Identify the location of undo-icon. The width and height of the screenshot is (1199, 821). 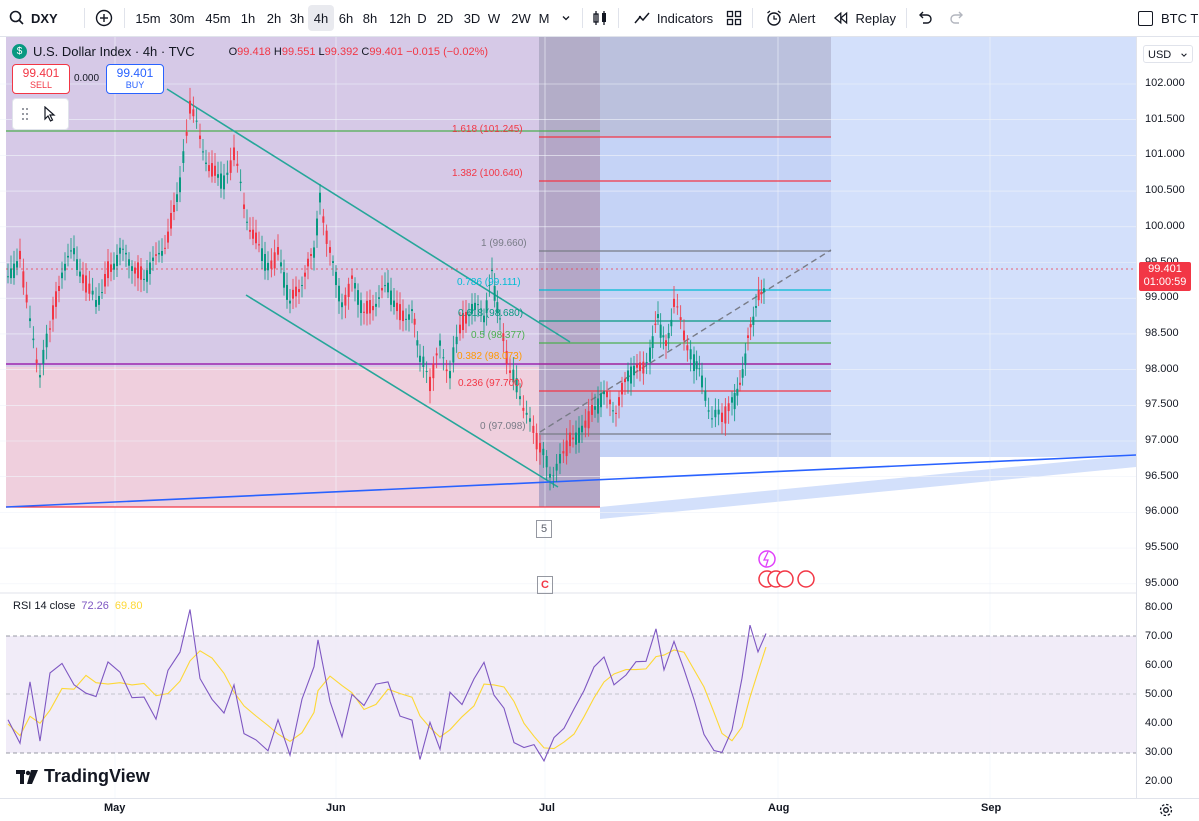
(925, 17).